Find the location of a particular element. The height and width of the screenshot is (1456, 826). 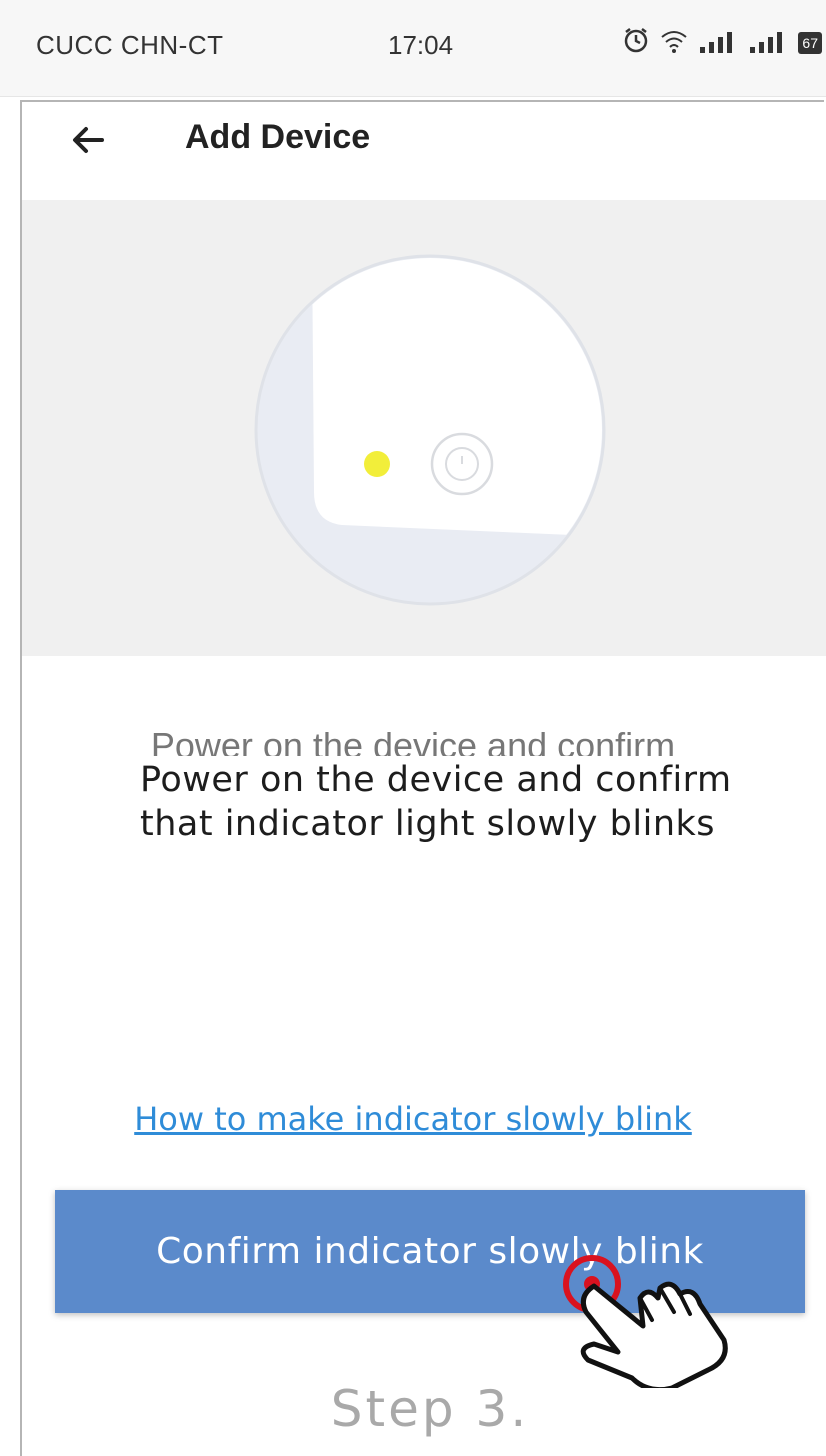

clock-time: 17:04 is located at coordinates (421, 45).